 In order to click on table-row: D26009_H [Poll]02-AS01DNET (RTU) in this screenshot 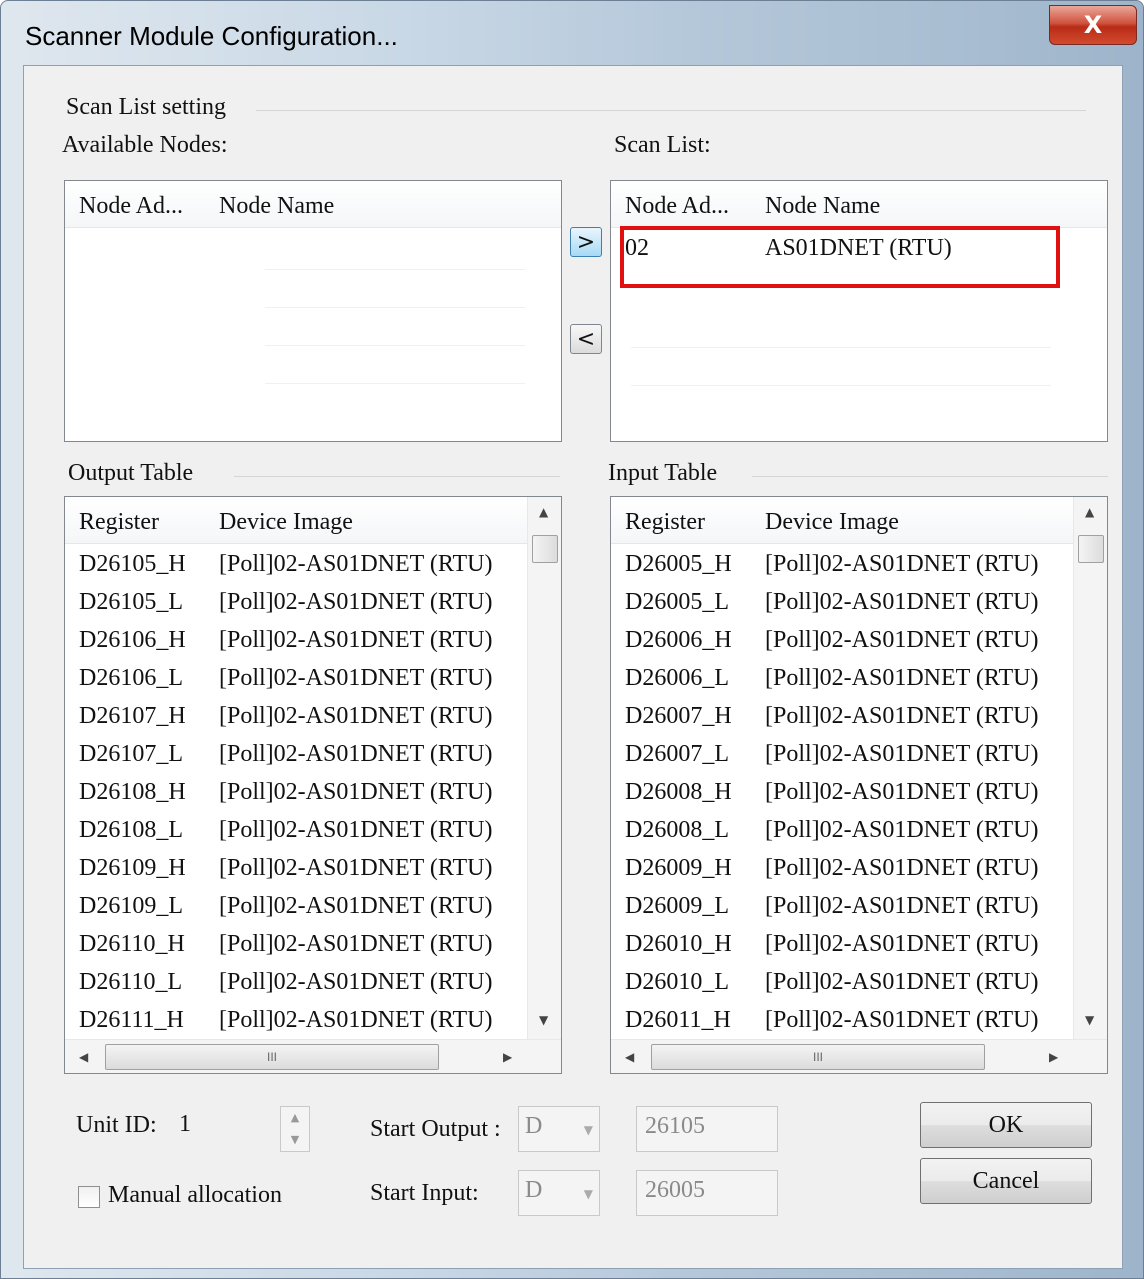, I will do `click(859, 870)`.